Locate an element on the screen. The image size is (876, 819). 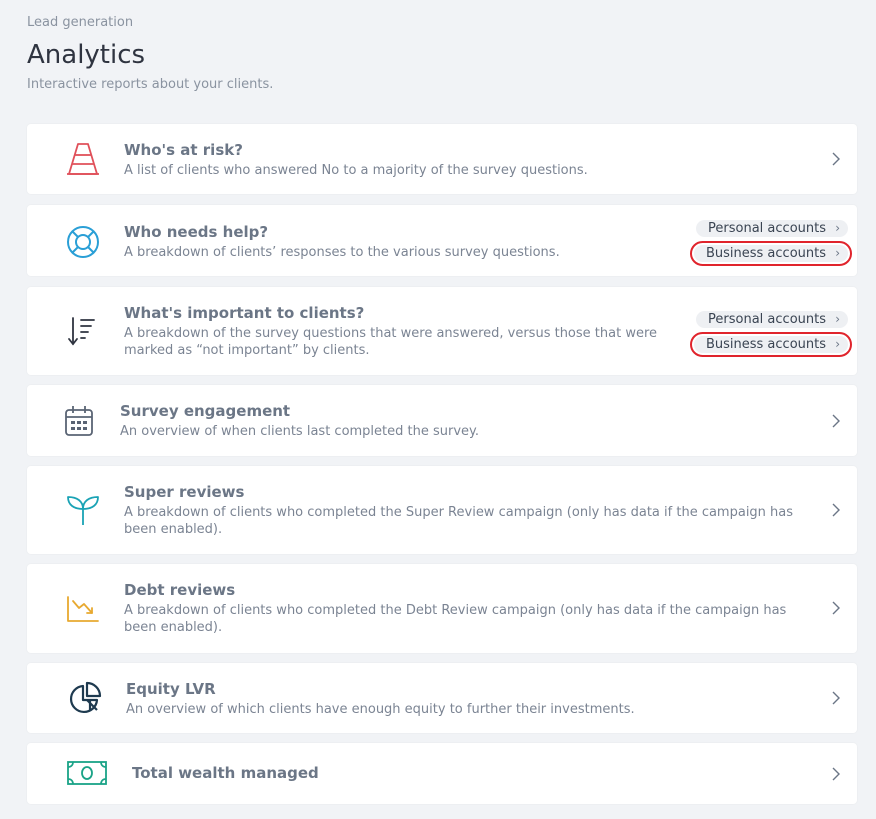
calendar-icon is located at coordinates (79, 421).